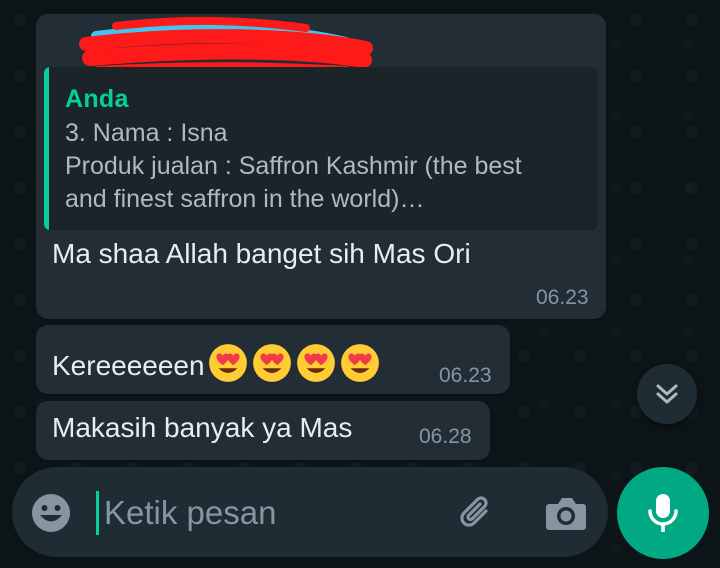  I want to click on camera-icon, so click(566, 513).